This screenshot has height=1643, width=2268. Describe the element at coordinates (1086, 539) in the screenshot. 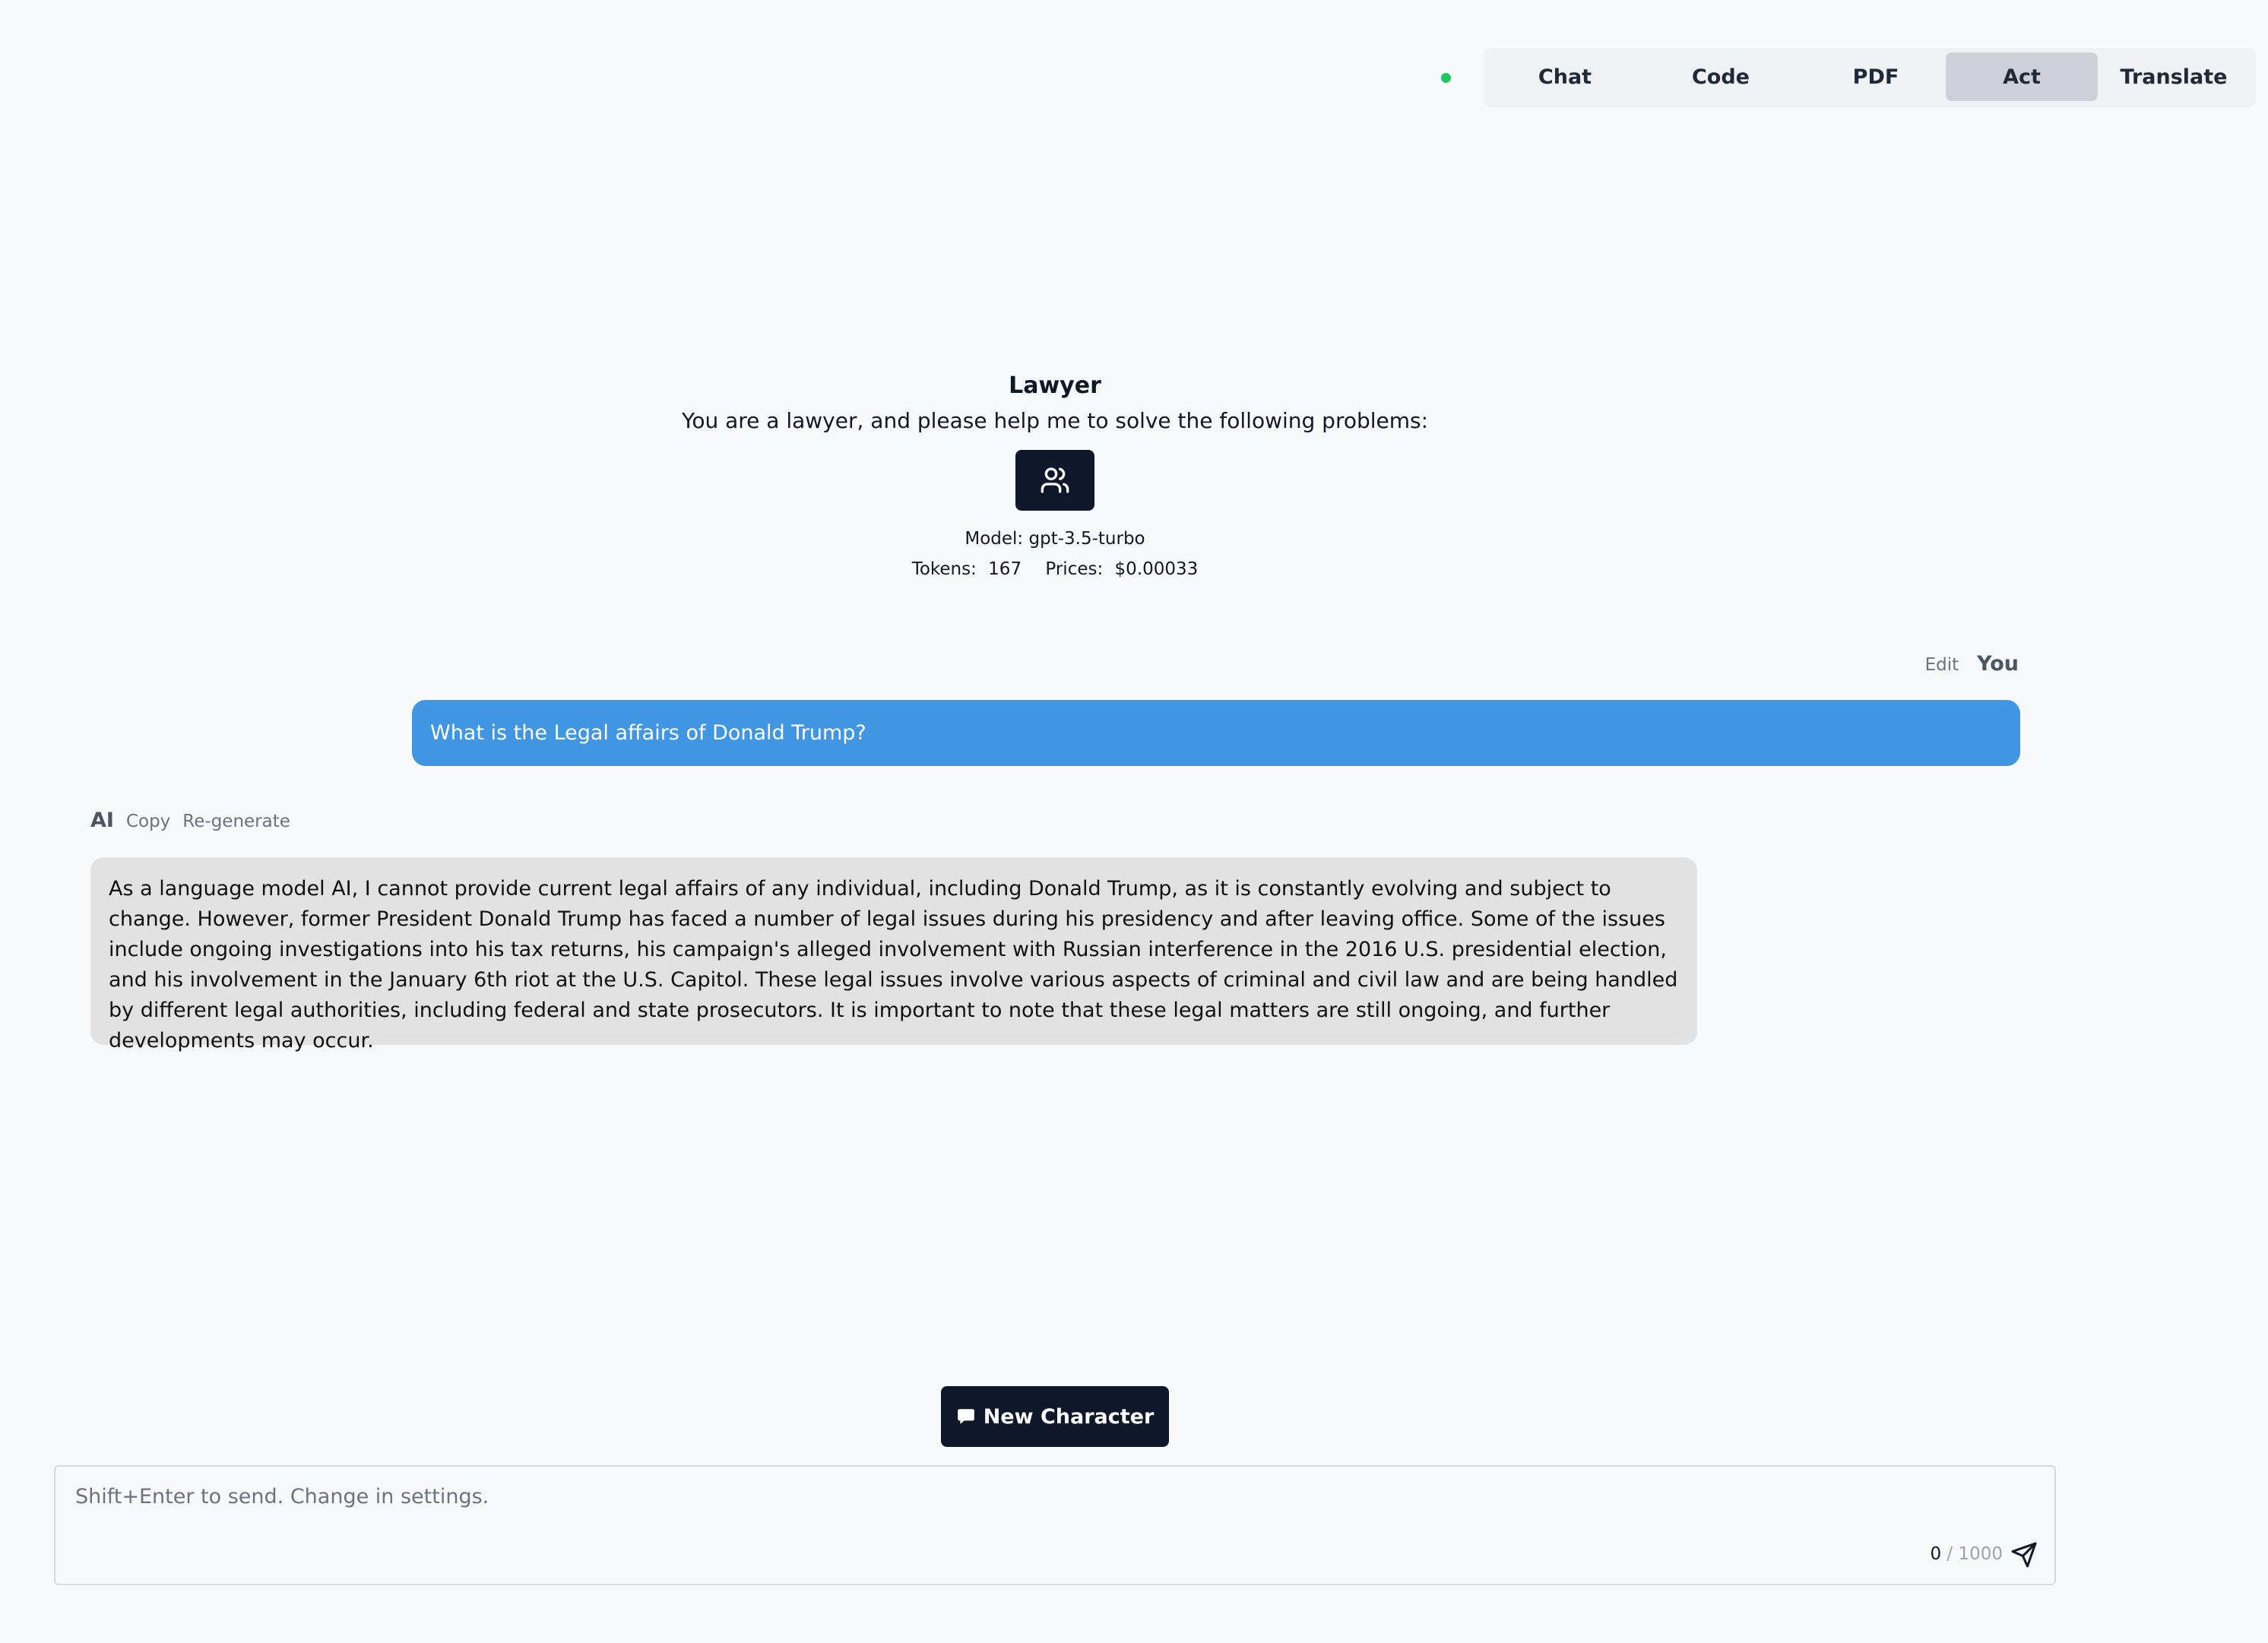

I see `model-name: gpt-3.5-turbo` at that location.